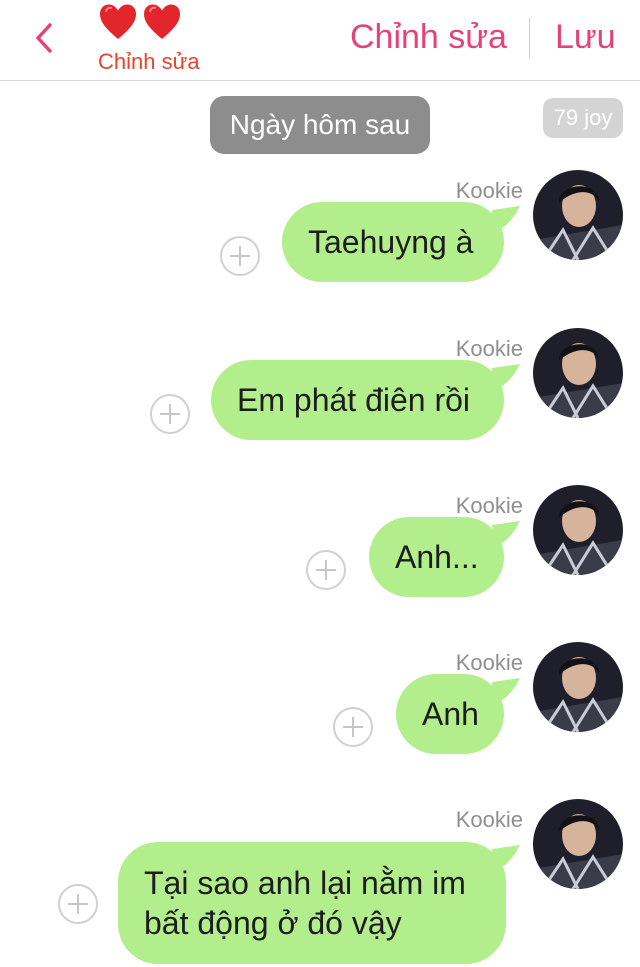 The image size is (640, 967). What do you see at coordinates (583, 118) in the screenshot?
I see `counter-badge: 79 joy` at bounding box center [583, 118].